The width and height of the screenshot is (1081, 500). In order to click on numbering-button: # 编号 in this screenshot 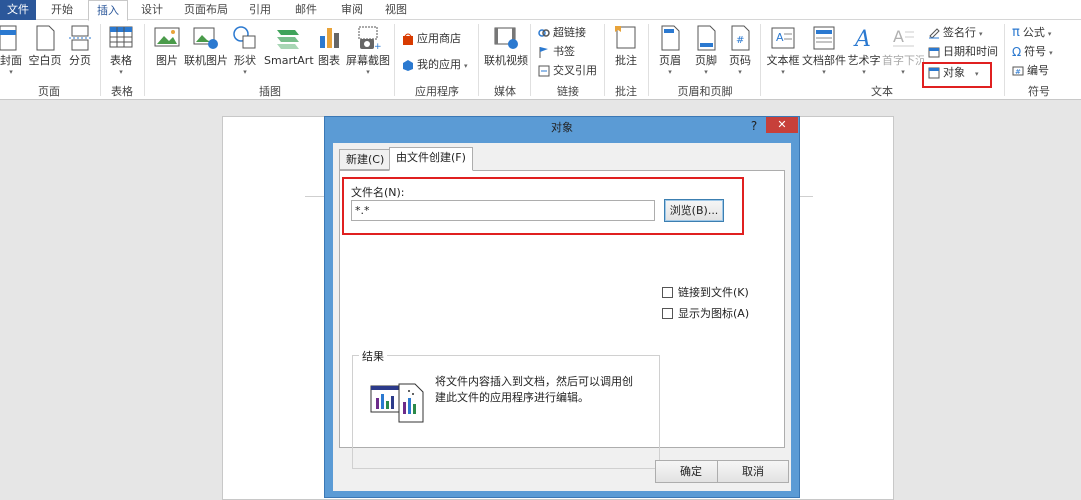, I will do `click(1030, 71)`.